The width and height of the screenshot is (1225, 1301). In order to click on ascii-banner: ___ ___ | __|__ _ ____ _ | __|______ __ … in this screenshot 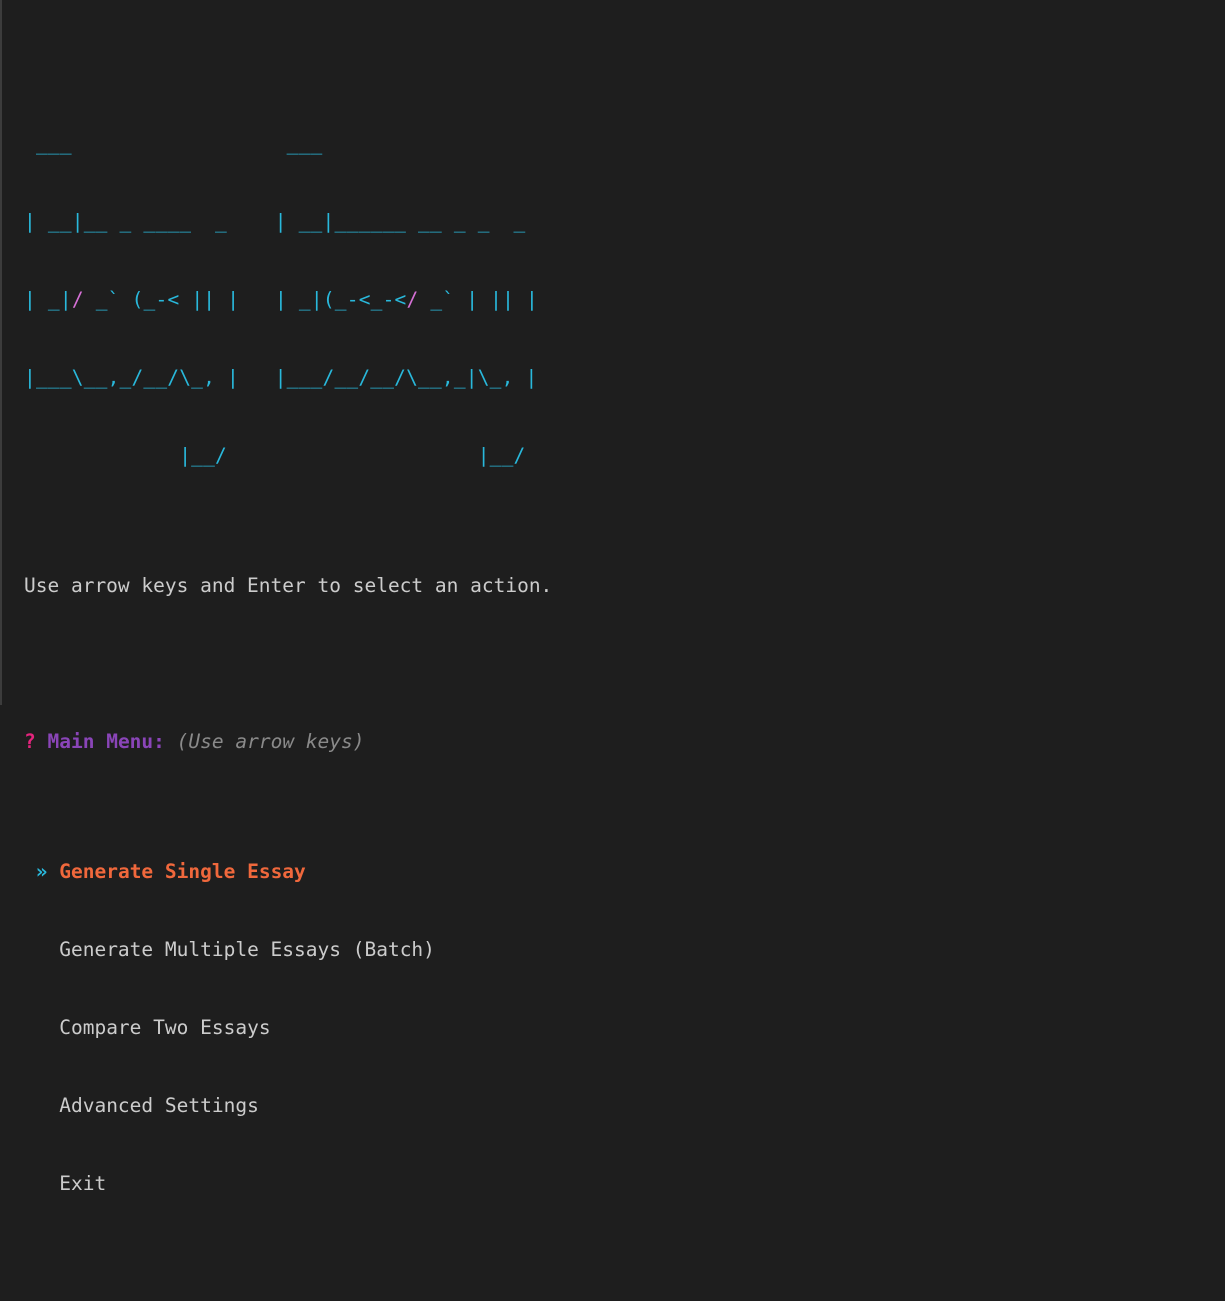, I will do `click(288, 300)`.